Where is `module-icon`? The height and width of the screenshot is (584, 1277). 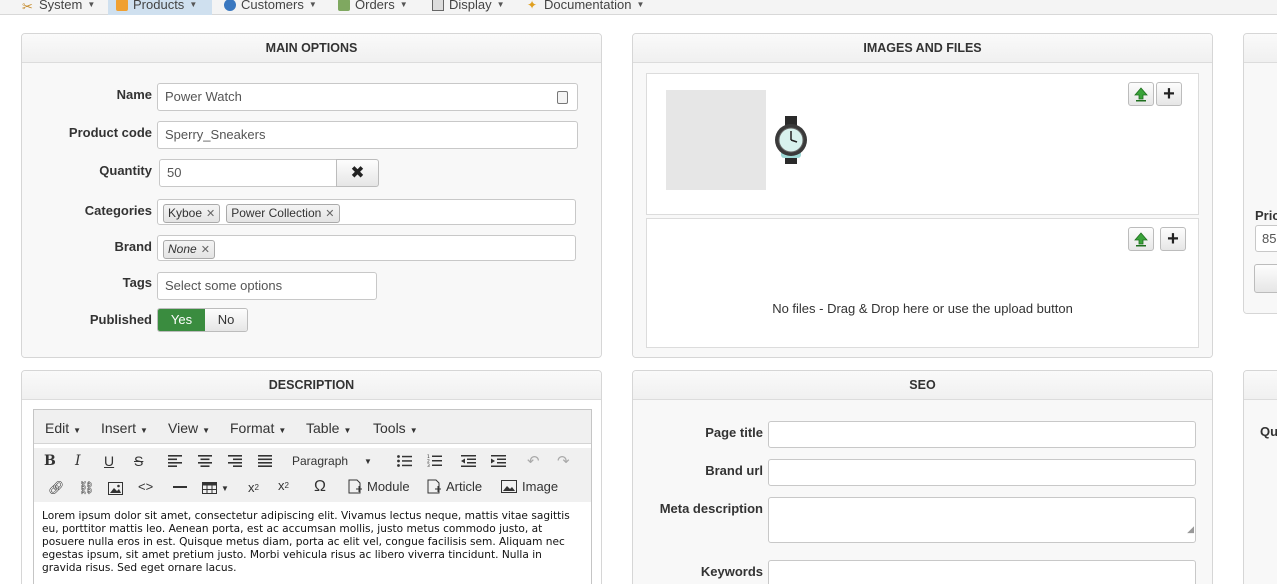 module-icon is located at coordinates (355, 486).